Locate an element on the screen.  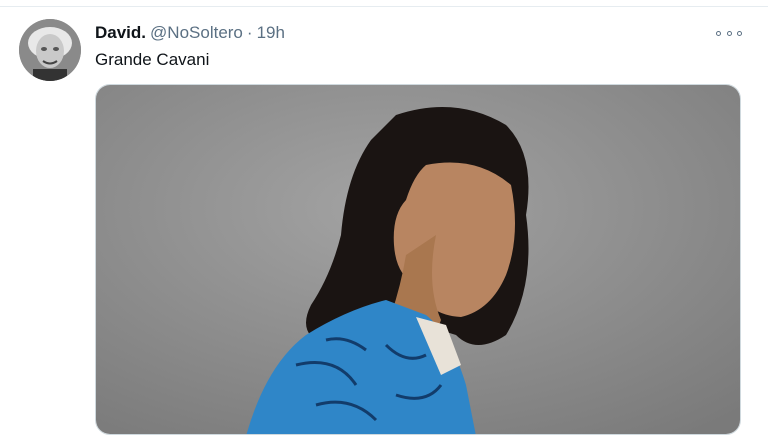
avatar is located at coordinates (50, 50).